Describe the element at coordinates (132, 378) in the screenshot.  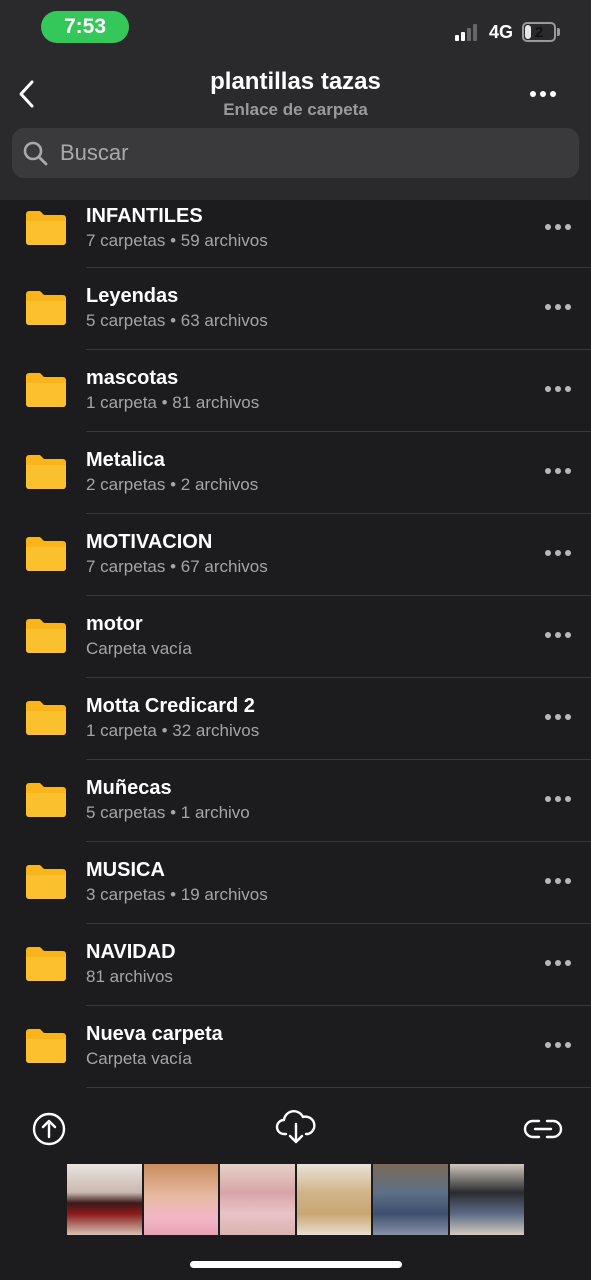
I see `folder-name: mascotas` at that location.